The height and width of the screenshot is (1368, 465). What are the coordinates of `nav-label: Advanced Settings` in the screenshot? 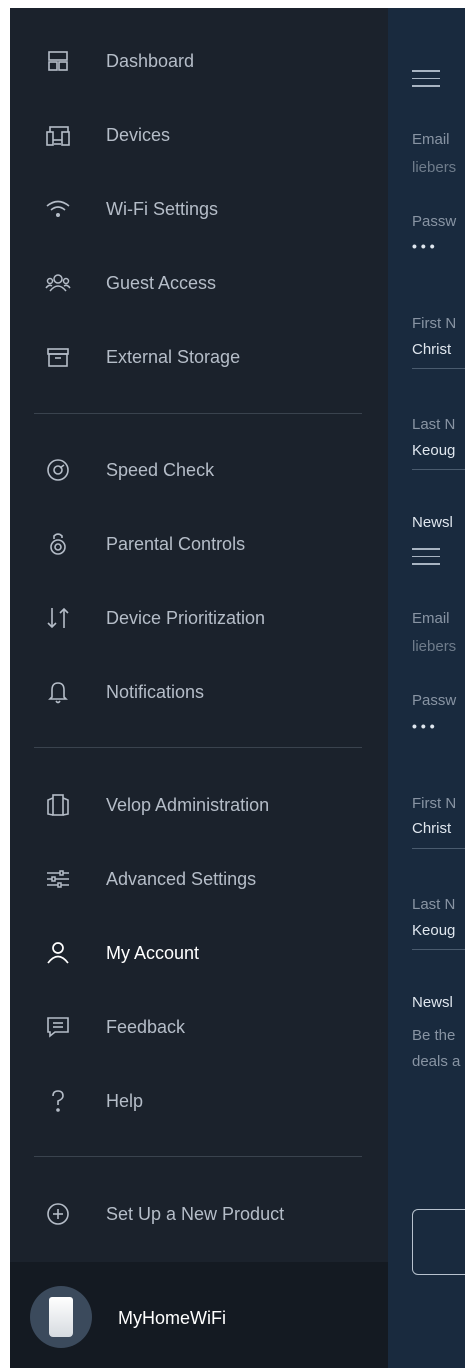 It's located at (181, 879).